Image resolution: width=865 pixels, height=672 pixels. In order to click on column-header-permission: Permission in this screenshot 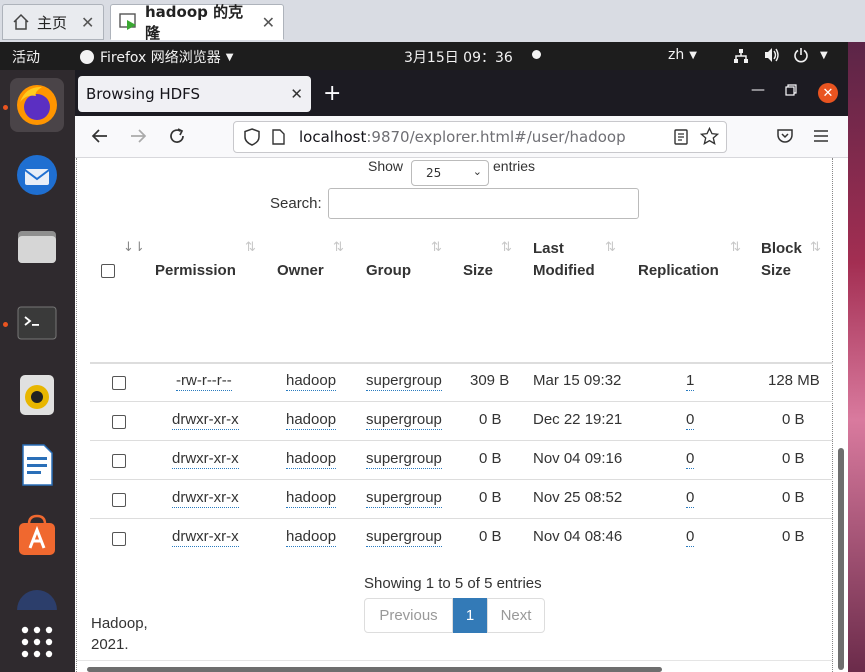, I will do `click(195, 270)`.